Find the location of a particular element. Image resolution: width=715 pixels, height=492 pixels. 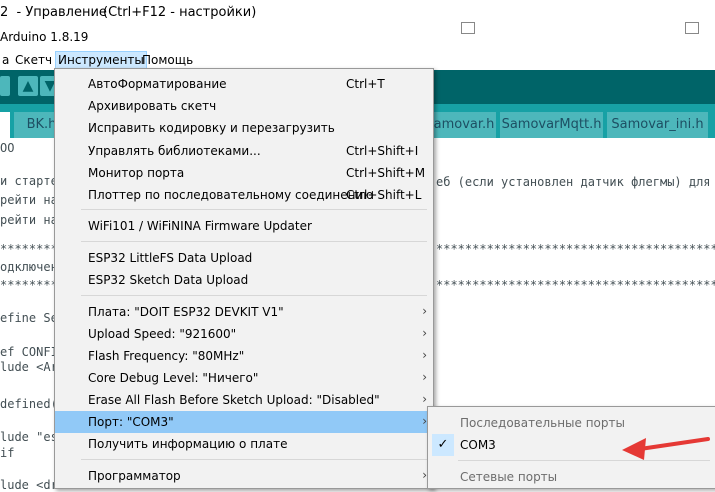

menu-item-label: ESP32 LittleFS Data Upload is located at coordinates (170, 258).